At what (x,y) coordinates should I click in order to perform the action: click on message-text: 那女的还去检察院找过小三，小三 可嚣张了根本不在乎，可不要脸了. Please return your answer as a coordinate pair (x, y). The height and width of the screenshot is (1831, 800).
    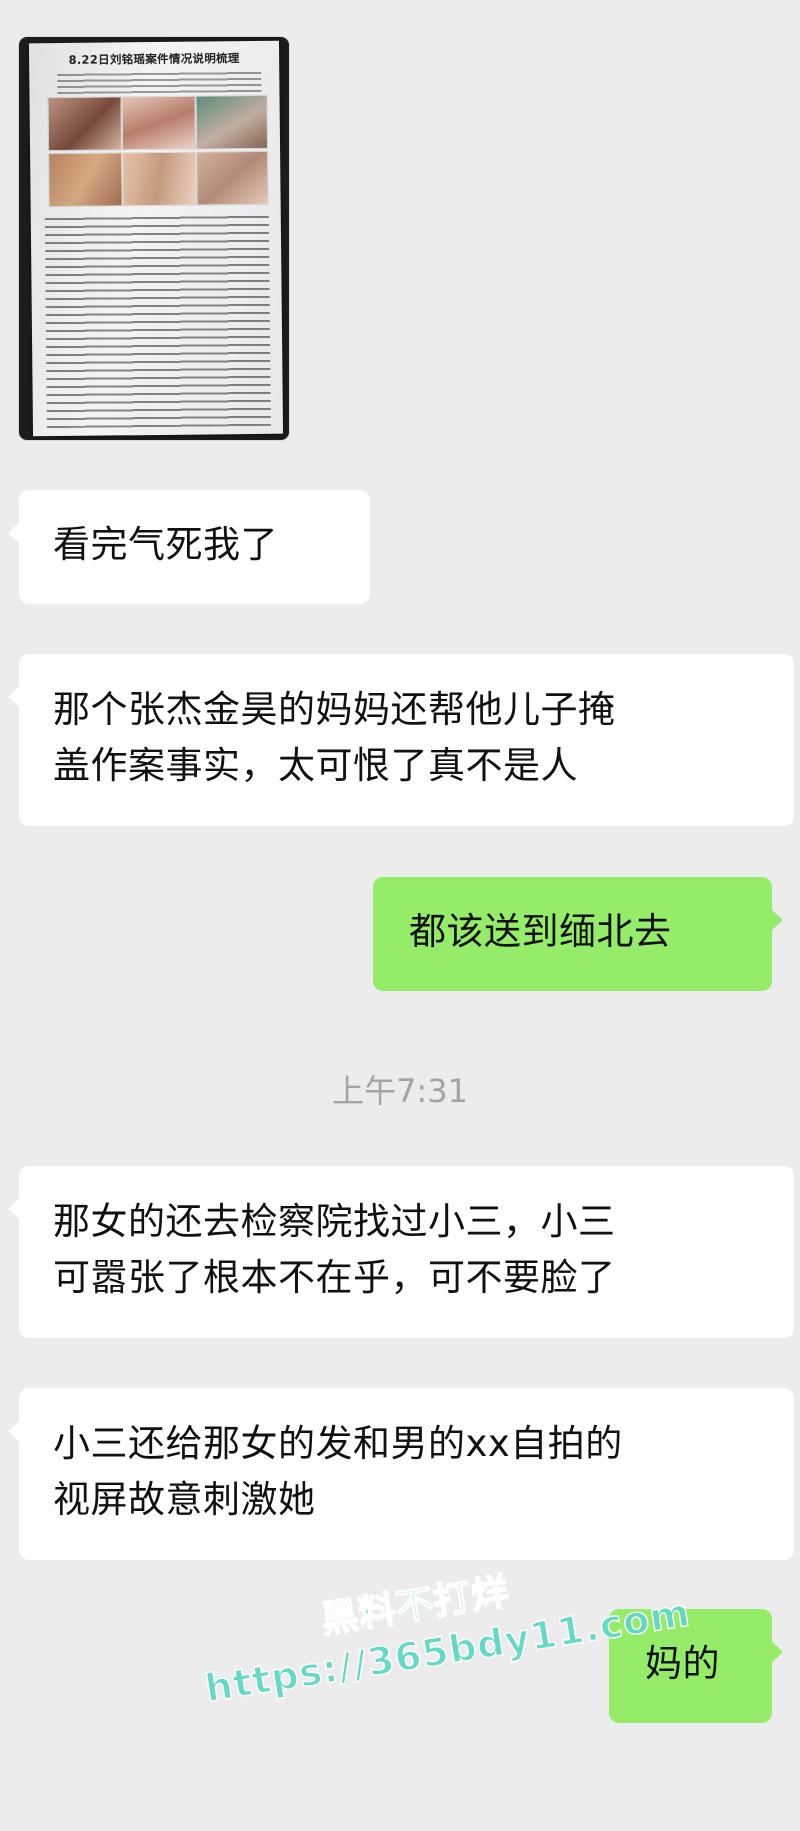
    Looking at the image, I should click on (334, 1249).